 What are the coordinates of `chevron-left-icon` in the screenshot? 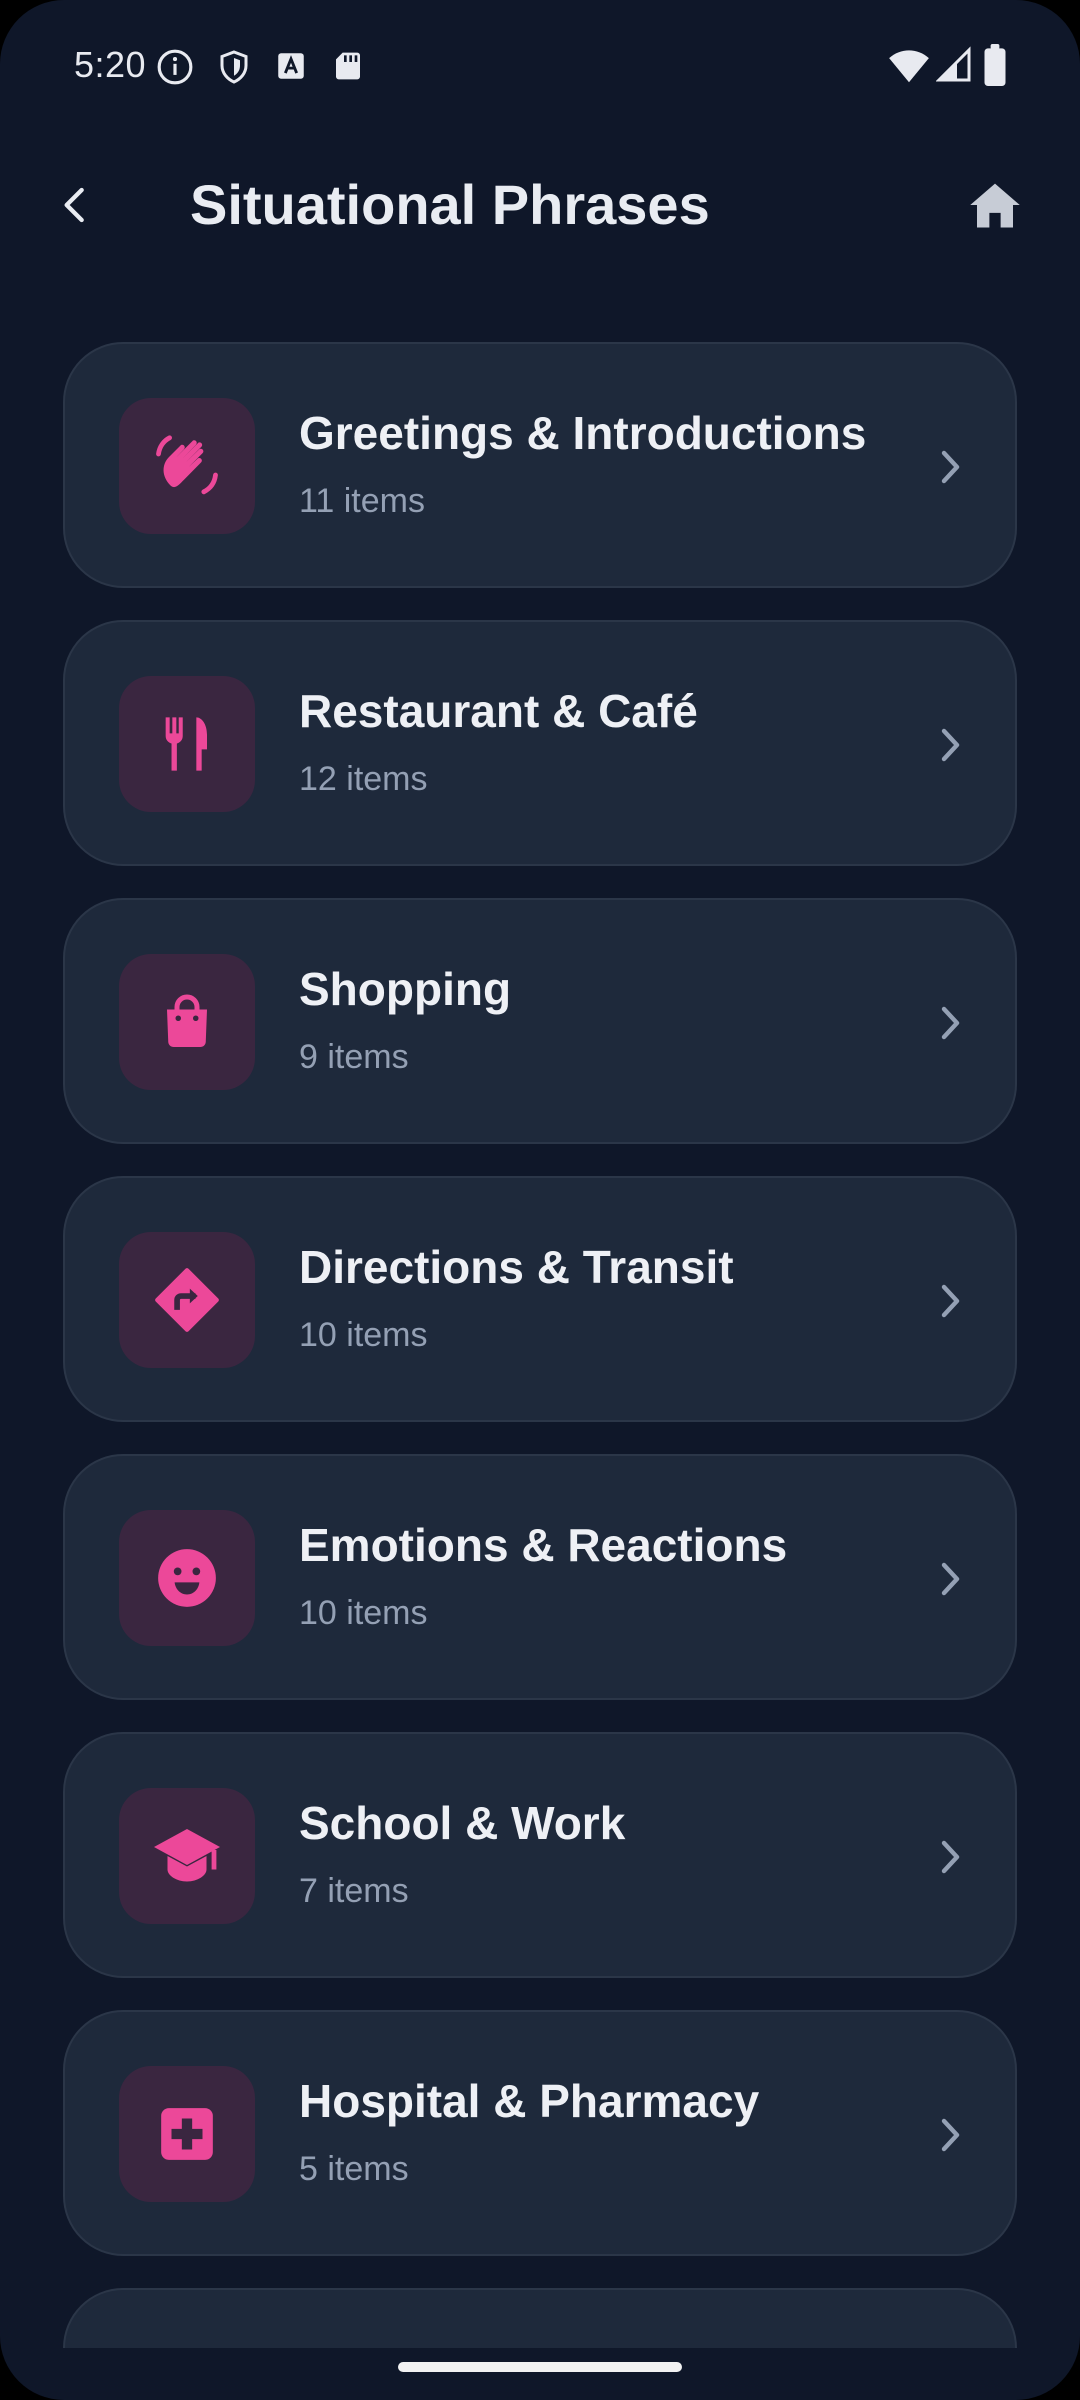 It's located at (74, 205).